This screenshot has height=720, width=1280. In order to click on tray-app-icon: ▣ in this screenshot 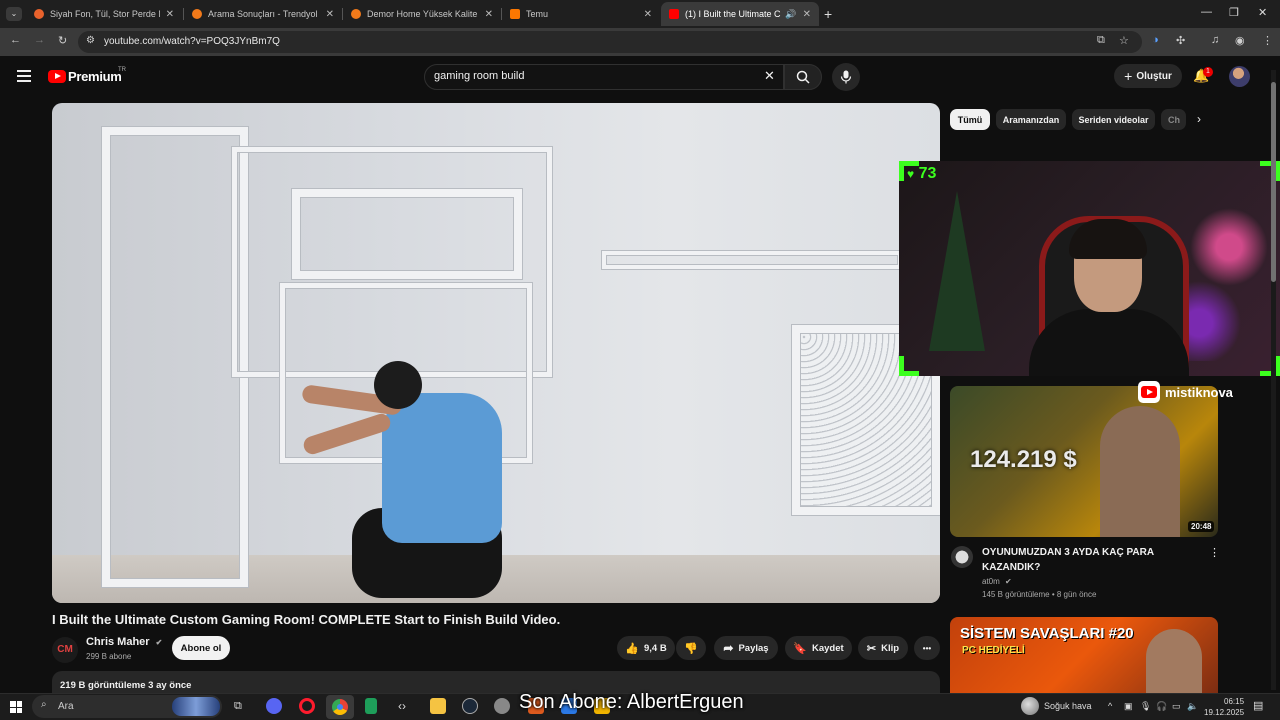, I will do `click(1128, 706)`.